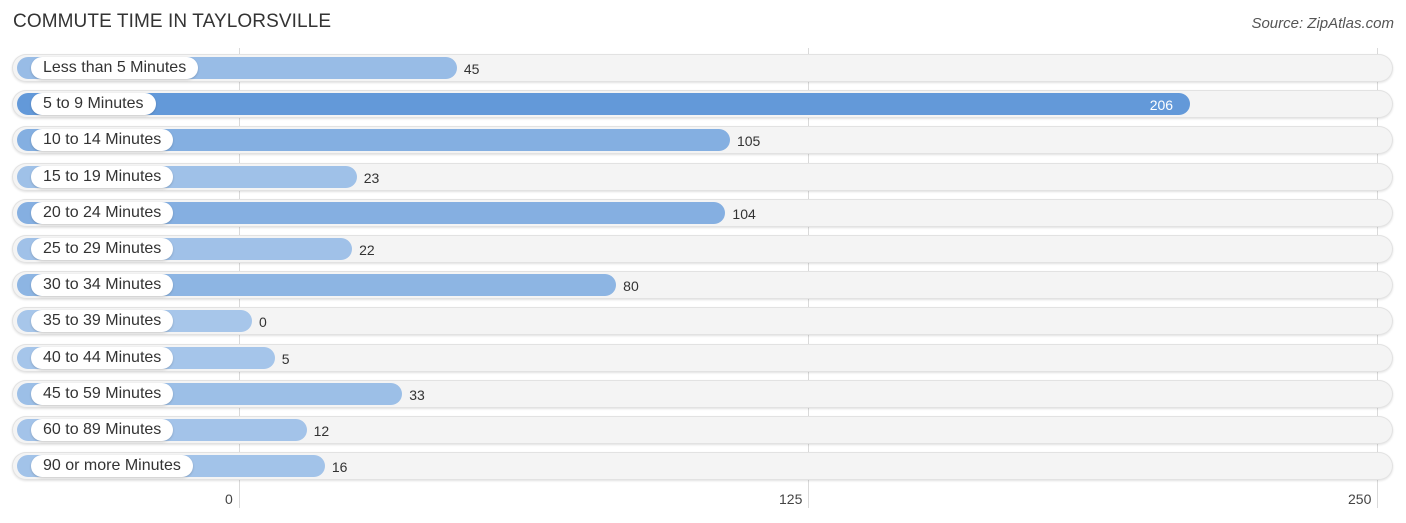  I want to click on chart-title: COMMUTE TIME IN TAYLORSVILLE, so click(172, 21).